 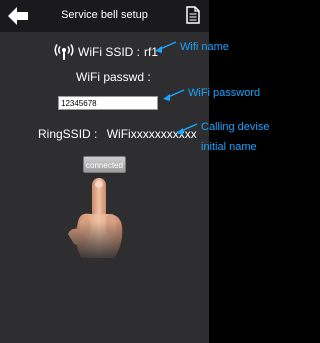 I want to click on annotation-wifi-name: Wifi name, so click(x=204, y=47).